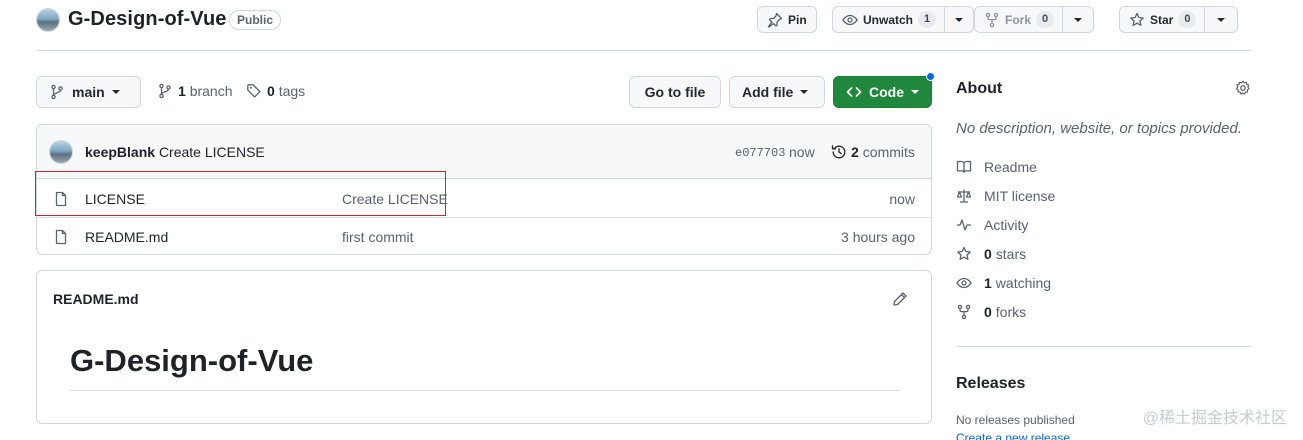 The height and width of the screenshot is (440, 1303). What do you see at coordinates (1162, 19) in the screenshot?
I see `star-label: Star` at bounding box center [1162, 19].